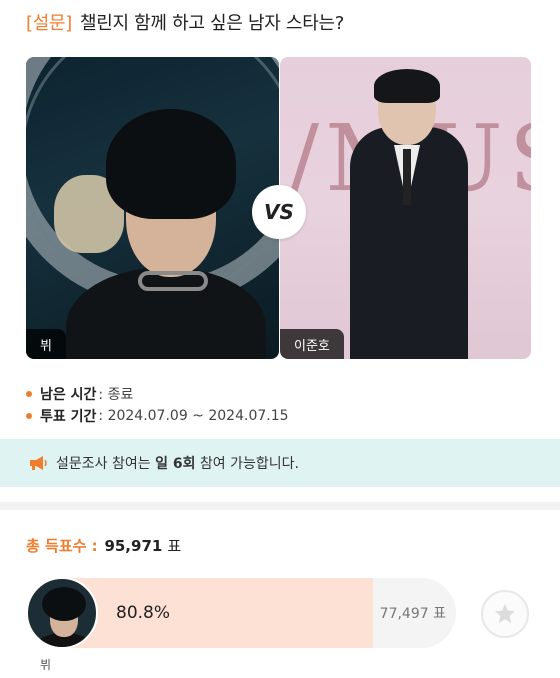 Image resolution: width=560 pixels, height=678 pixels. What do you see at coordinates (64, 604) in the screenshot?
I see `avatar-hair` at bounding box center [64, 604].